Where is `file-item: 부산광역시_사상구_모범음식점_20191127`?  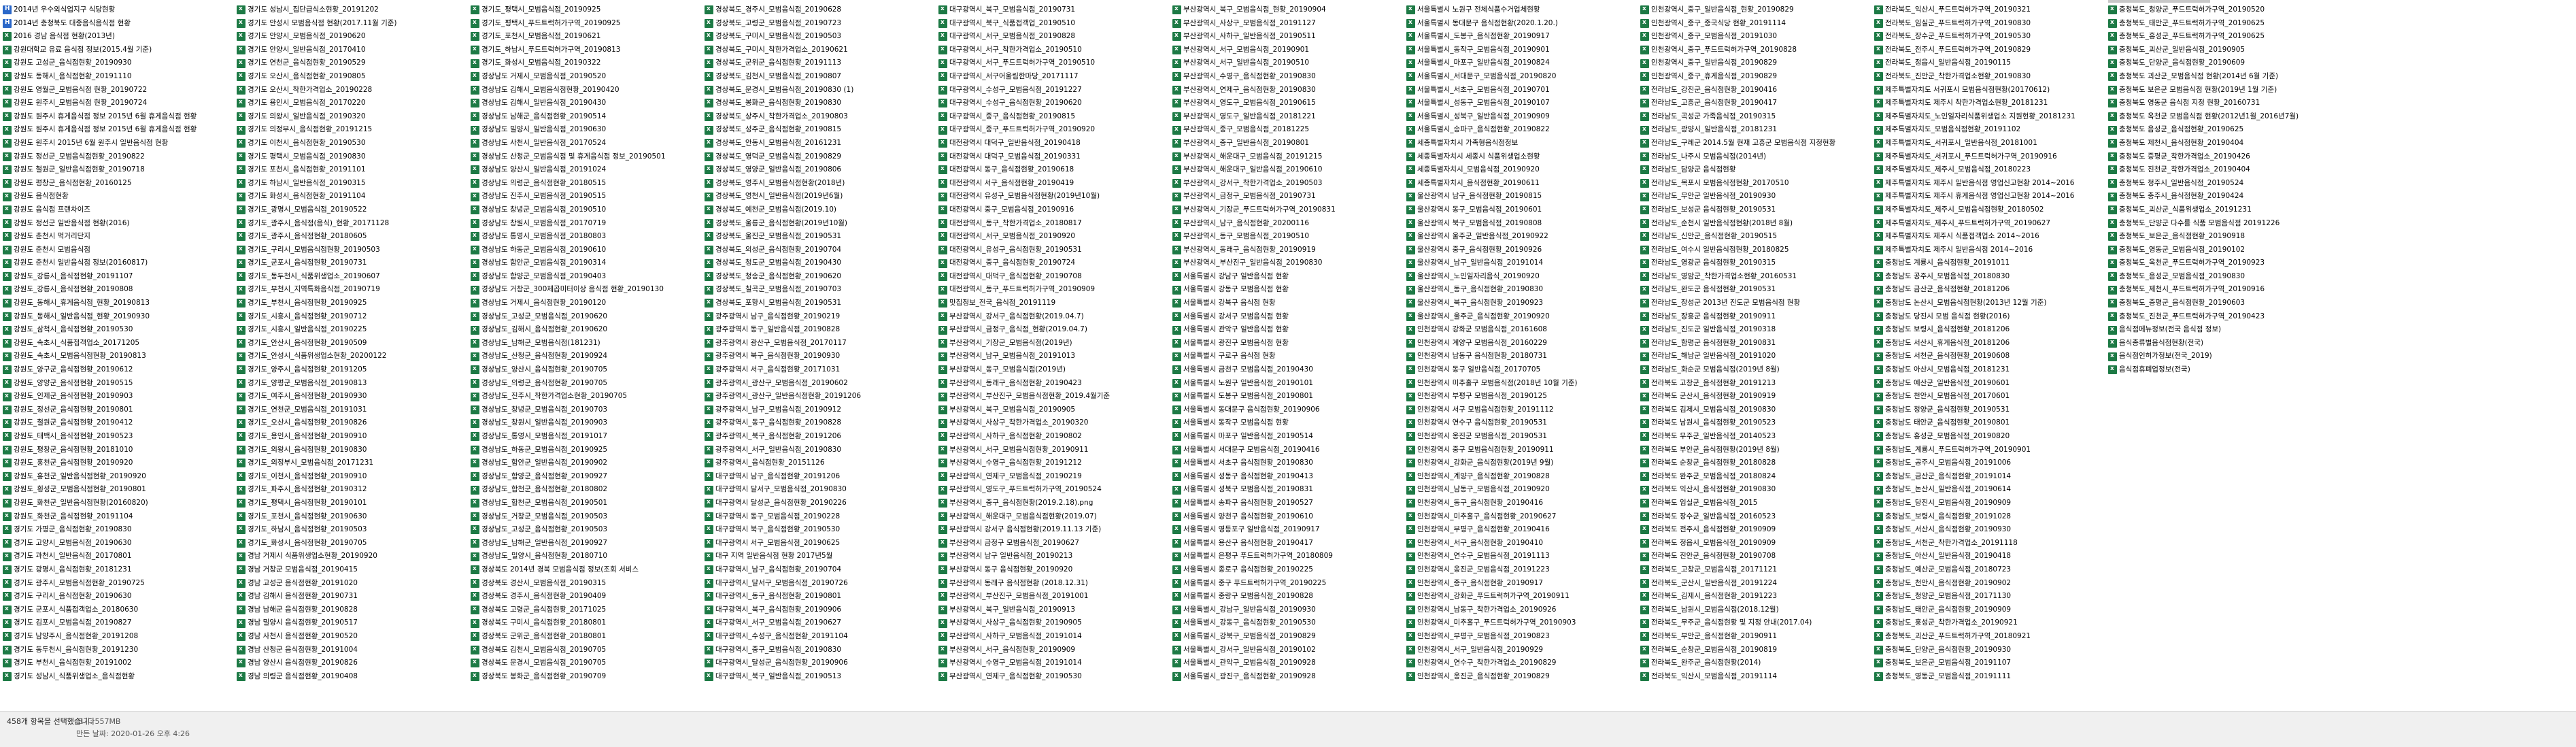 file-item: 부산광역시_사상구_모범음식점_20191127 is located at coordinates (1286, 24).